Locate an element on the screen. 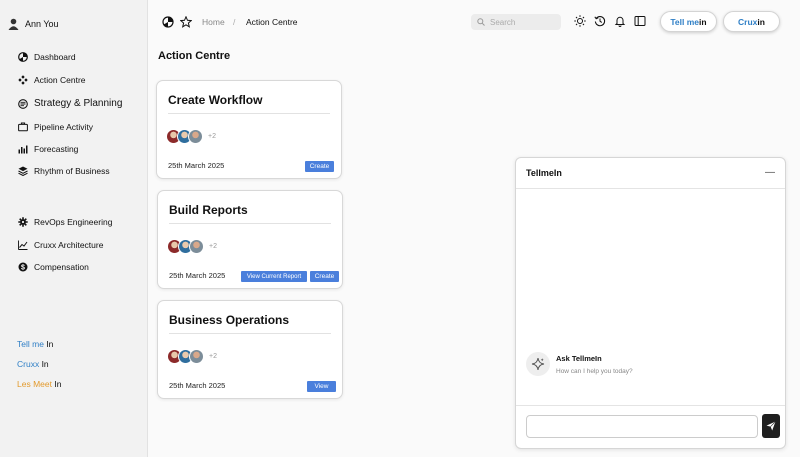  sidebar-item-compensation: $ Compensation is located at coordinates (53, 267).